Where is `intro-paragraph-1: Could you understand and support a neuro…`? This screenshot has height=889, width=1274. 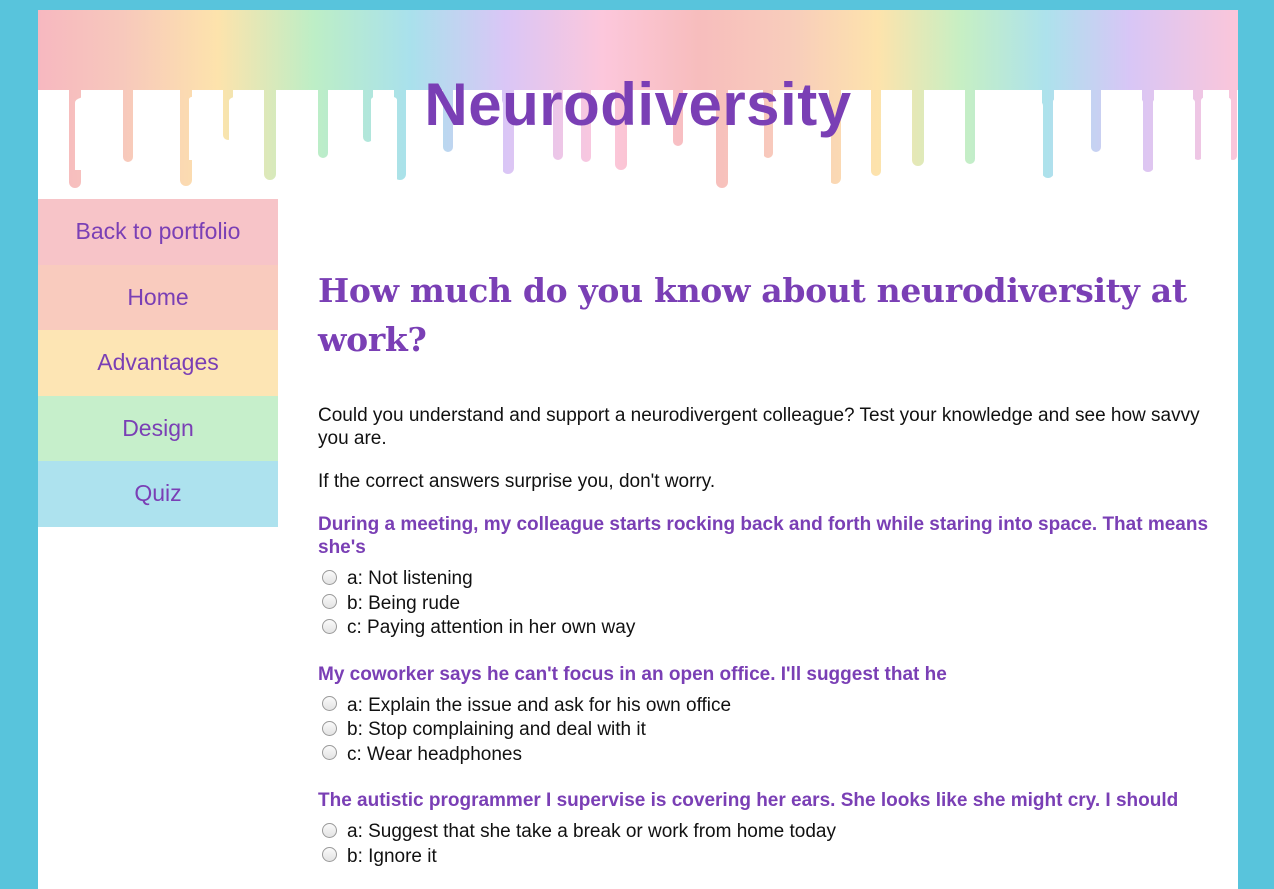 intro-paragraph-1: Could you understand and support a neuro… is located at coordinates (759, 427).